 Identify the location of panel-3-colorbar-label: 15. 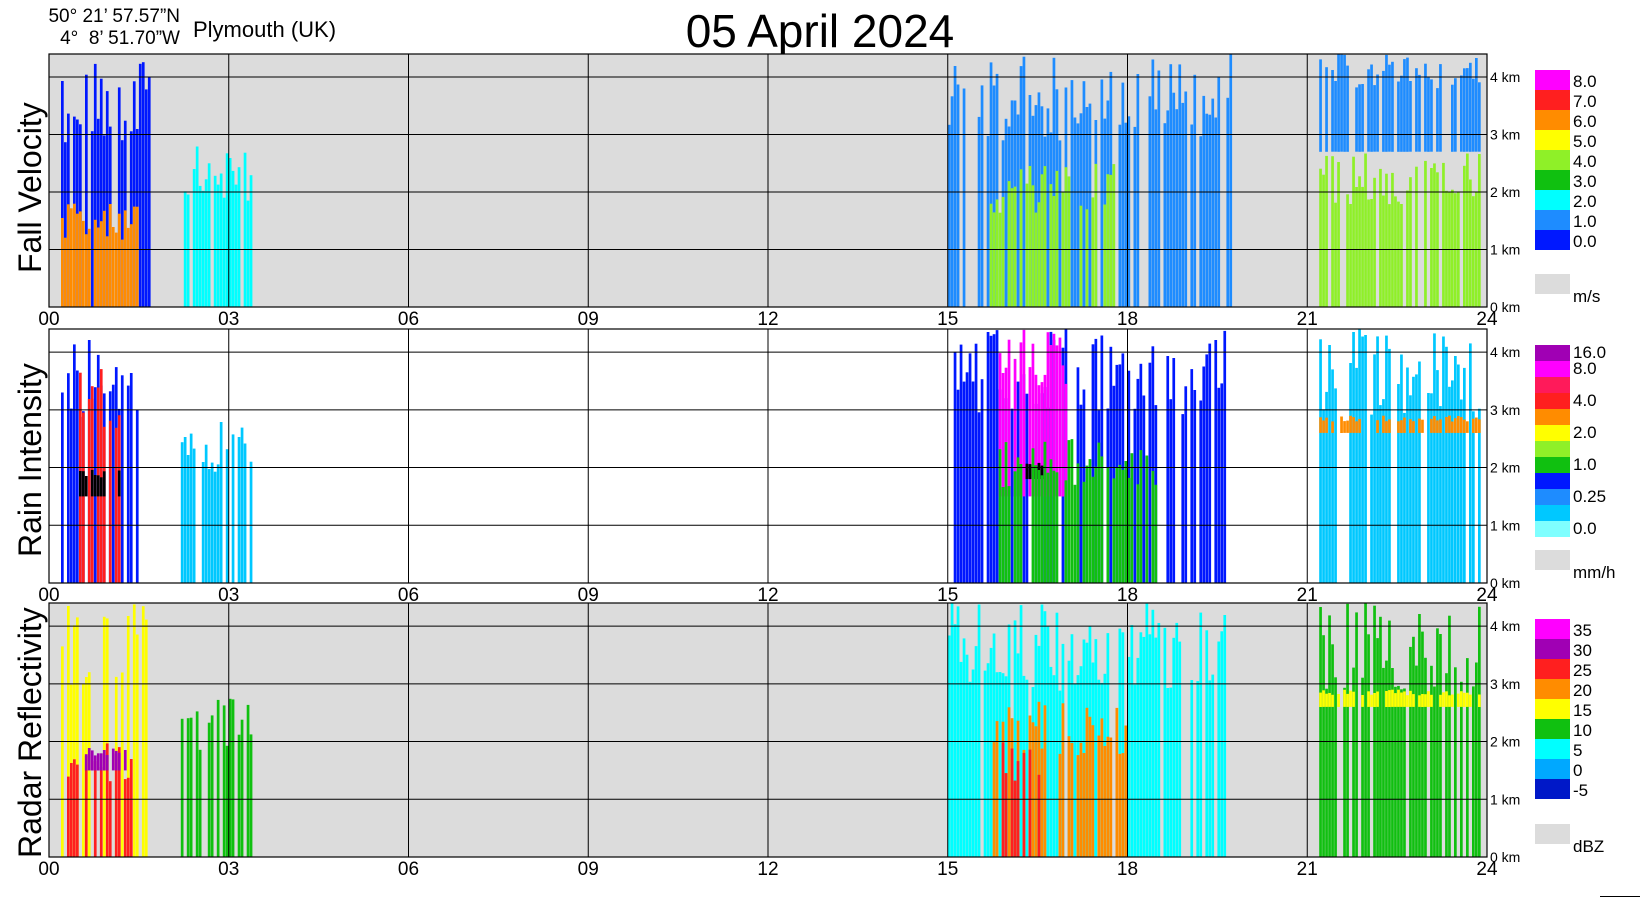
(1582, 710).